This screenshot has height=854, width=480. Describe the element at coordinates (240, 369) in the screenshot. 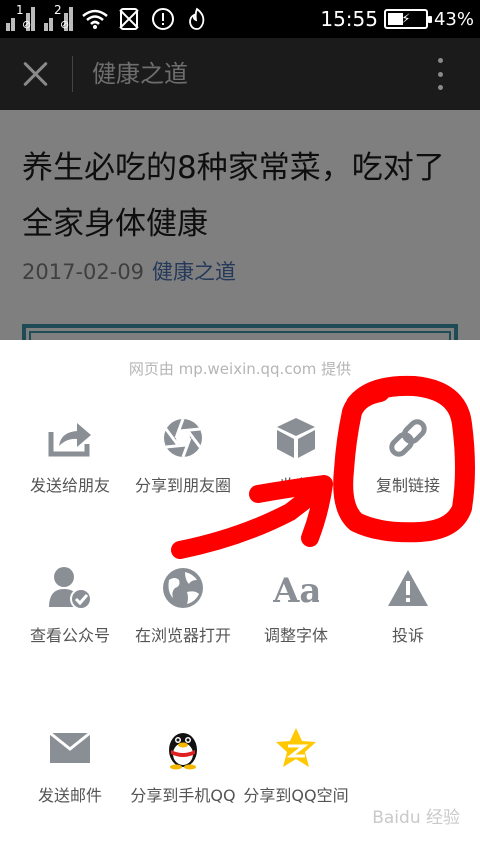

I see `provider-notice: 网页由 mp.weixin.qq.com 提供` at that location.